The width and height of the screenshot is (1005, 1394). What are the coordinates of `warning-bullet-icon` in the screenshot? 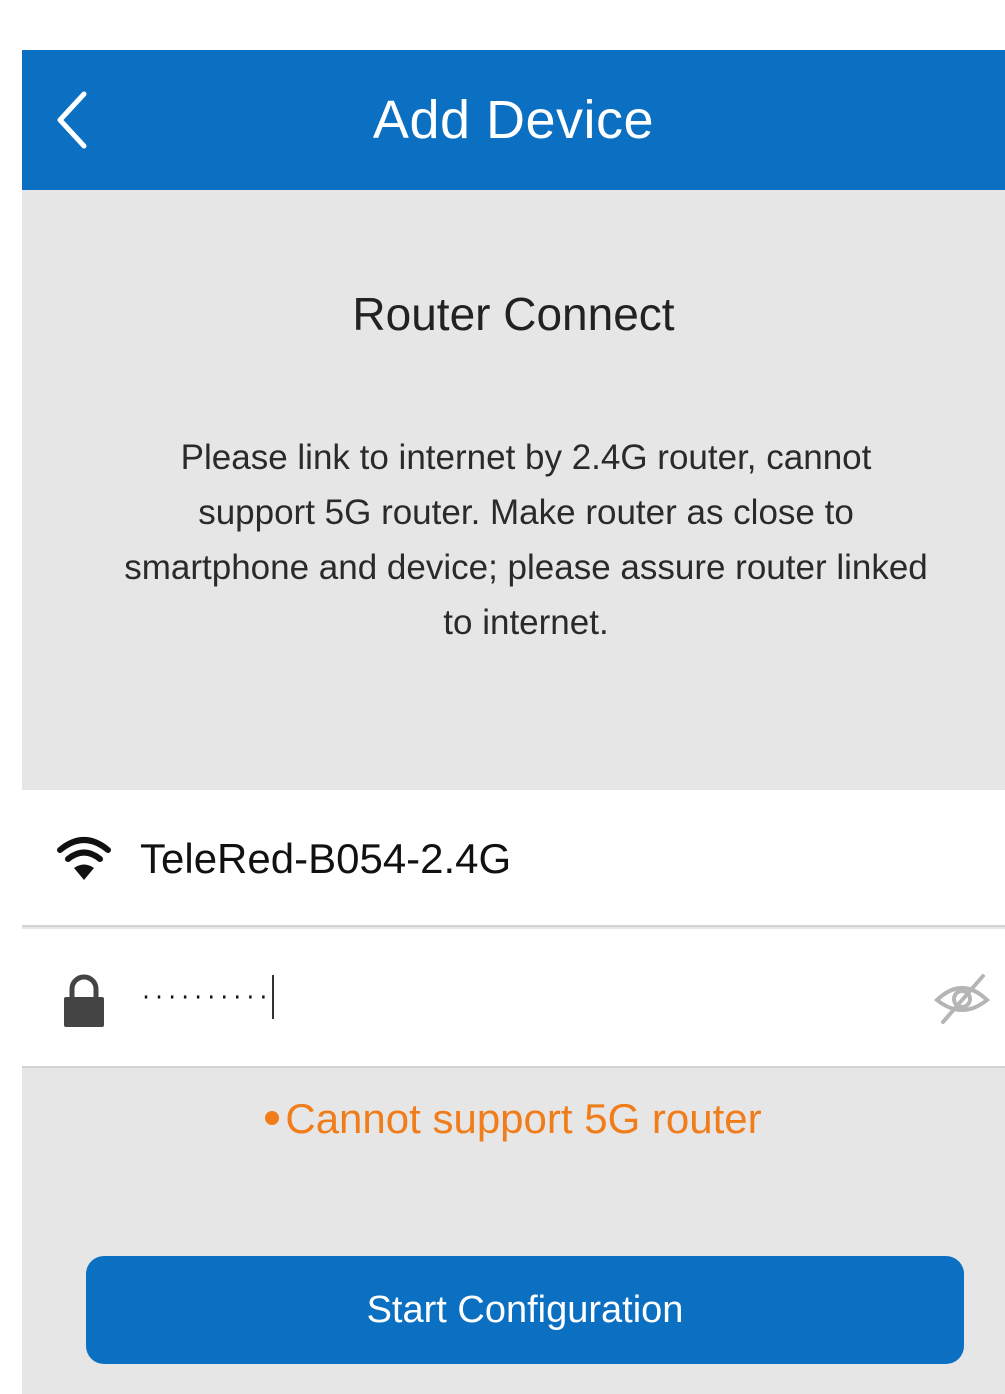 It's located at (272, 1117).